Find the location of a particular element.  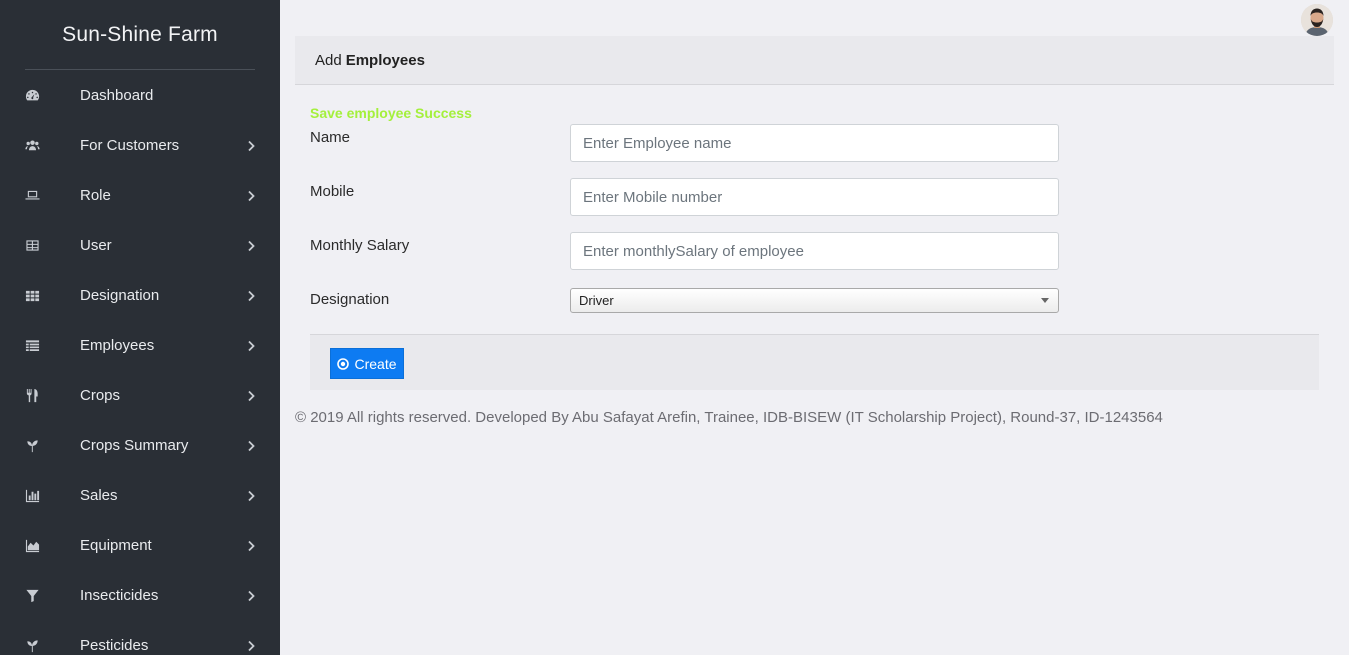

sidebar-item-equipment: Equipment is located at coordinates (140, 545).